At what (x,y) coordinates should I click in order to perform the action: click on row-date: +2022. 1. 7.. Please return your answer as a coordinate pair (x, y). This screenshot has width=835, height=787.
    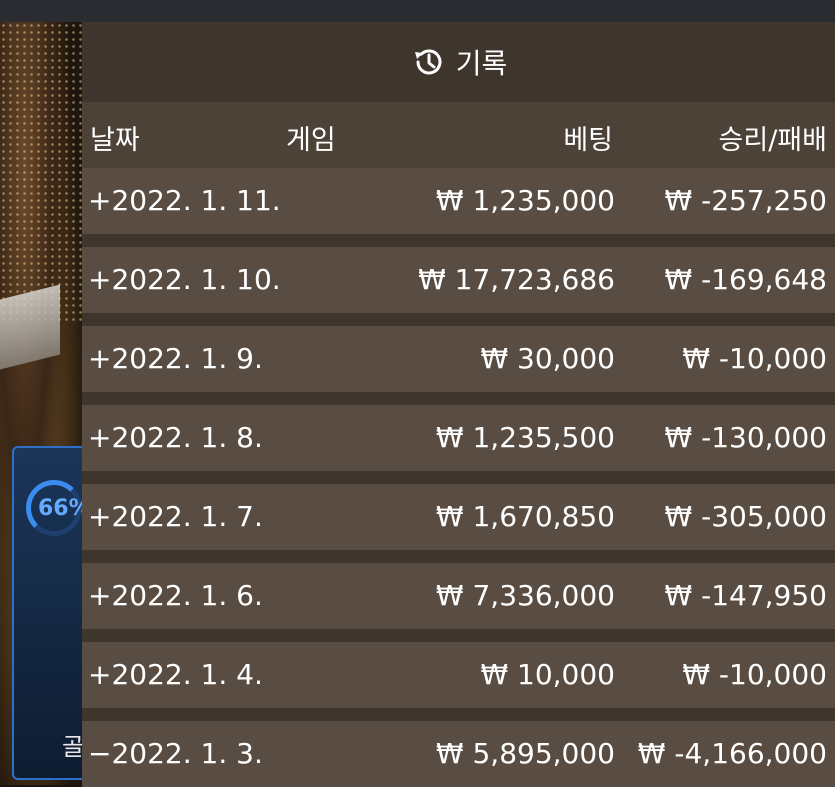
    Looking at the image, I should click on (175, 516).